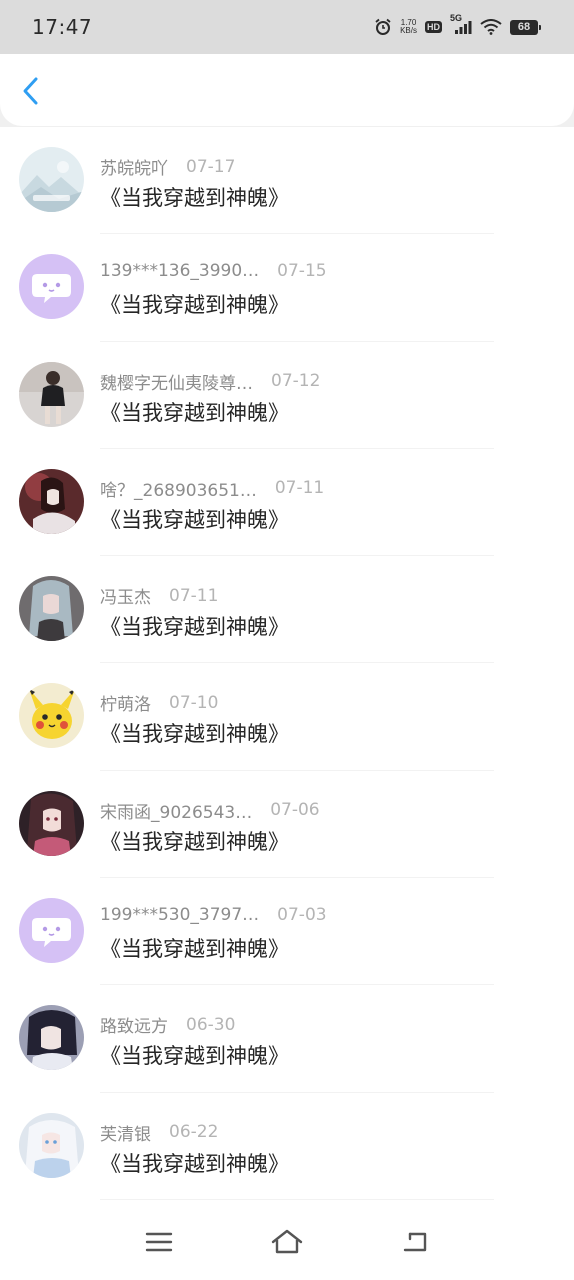 This screenshot has height=1280, width=574. I want to click on alarm-icon, so click(383, 27).